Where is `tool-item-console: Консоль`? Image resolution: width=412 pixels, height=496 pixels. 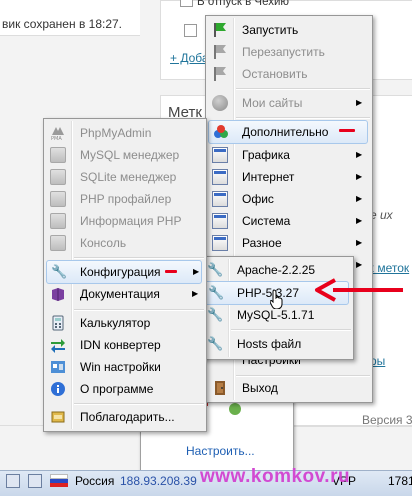
tool-item-console: Консоль is located at coordinates (124, 243).